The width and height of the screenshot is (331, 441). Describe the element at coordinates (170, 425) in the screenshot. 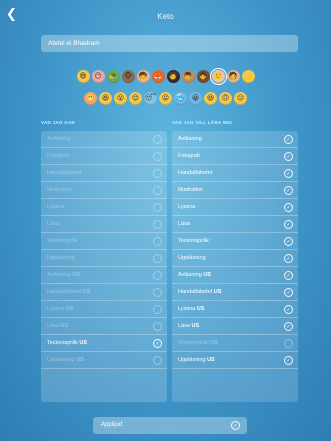

I see `apply-button: Applijud ✓` at that location.